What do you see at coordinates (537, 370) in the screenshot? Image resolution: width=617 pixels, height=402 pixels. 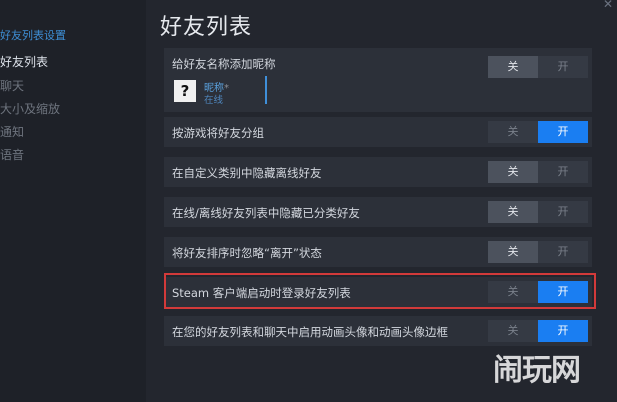 I see `watermark: 闹玩网` at bounding box center [537, 370].